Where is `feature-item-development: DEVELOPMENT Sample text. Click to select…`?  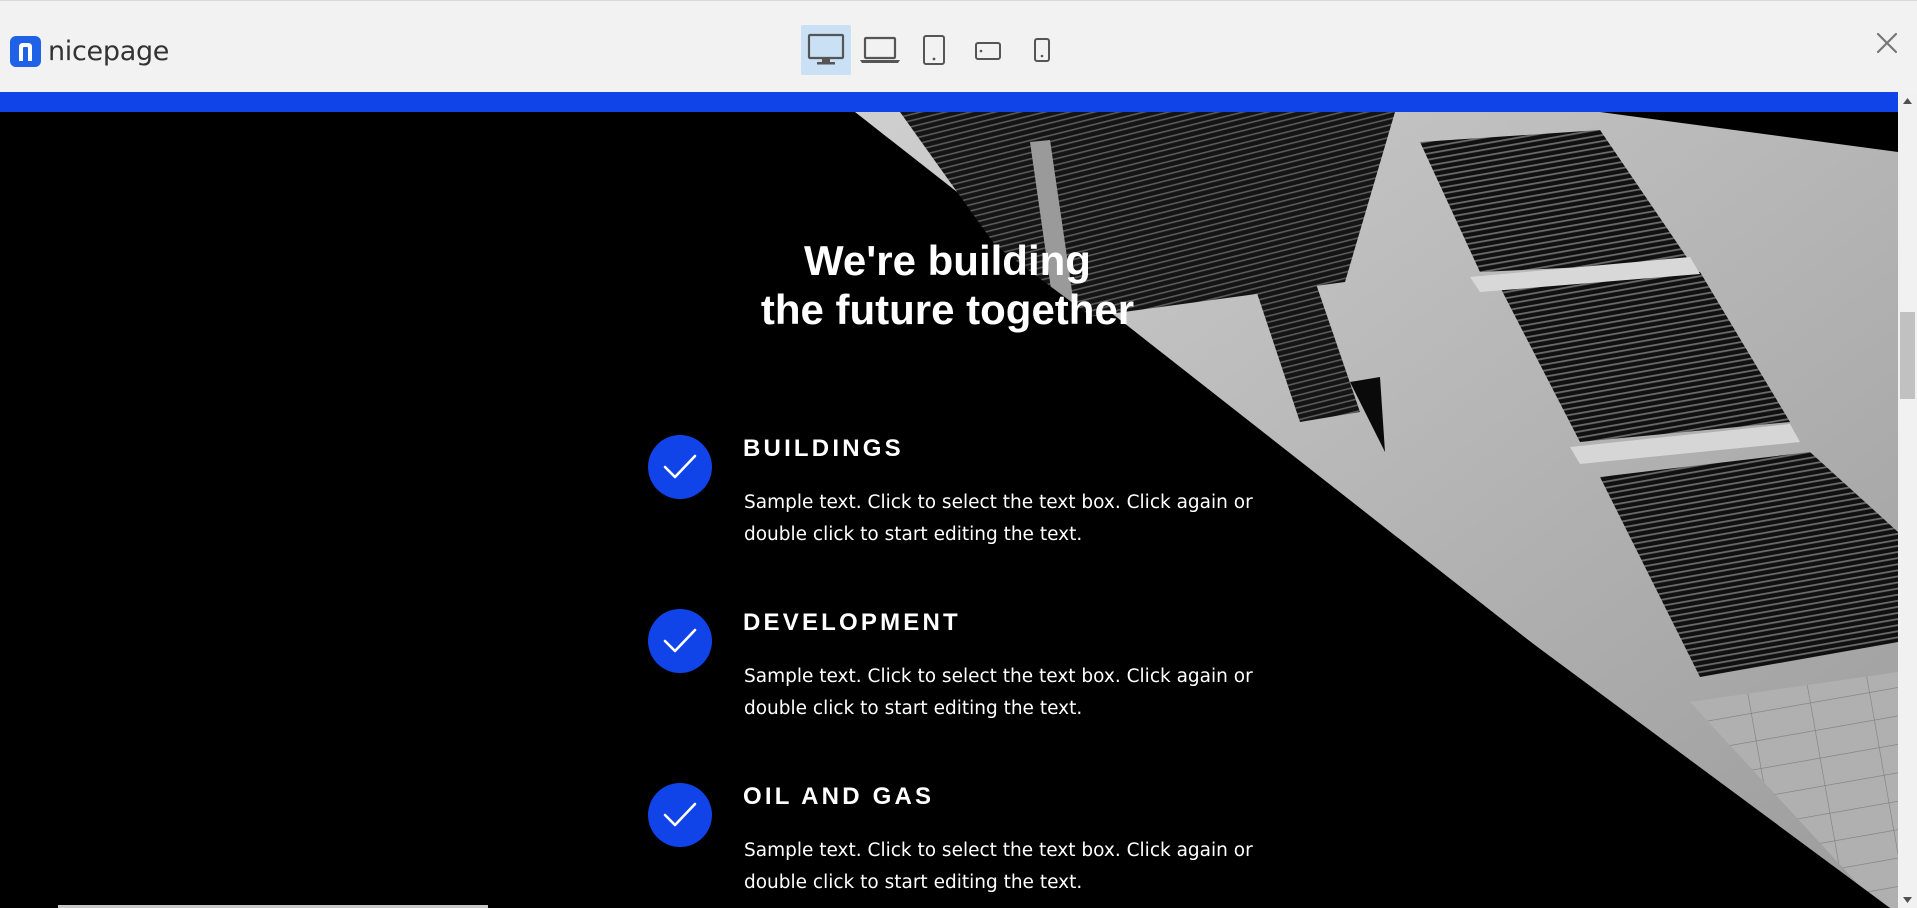
feature-item-development: DEVELOPMENT Sample text. Click to select… is located at coordinates (968, 689).